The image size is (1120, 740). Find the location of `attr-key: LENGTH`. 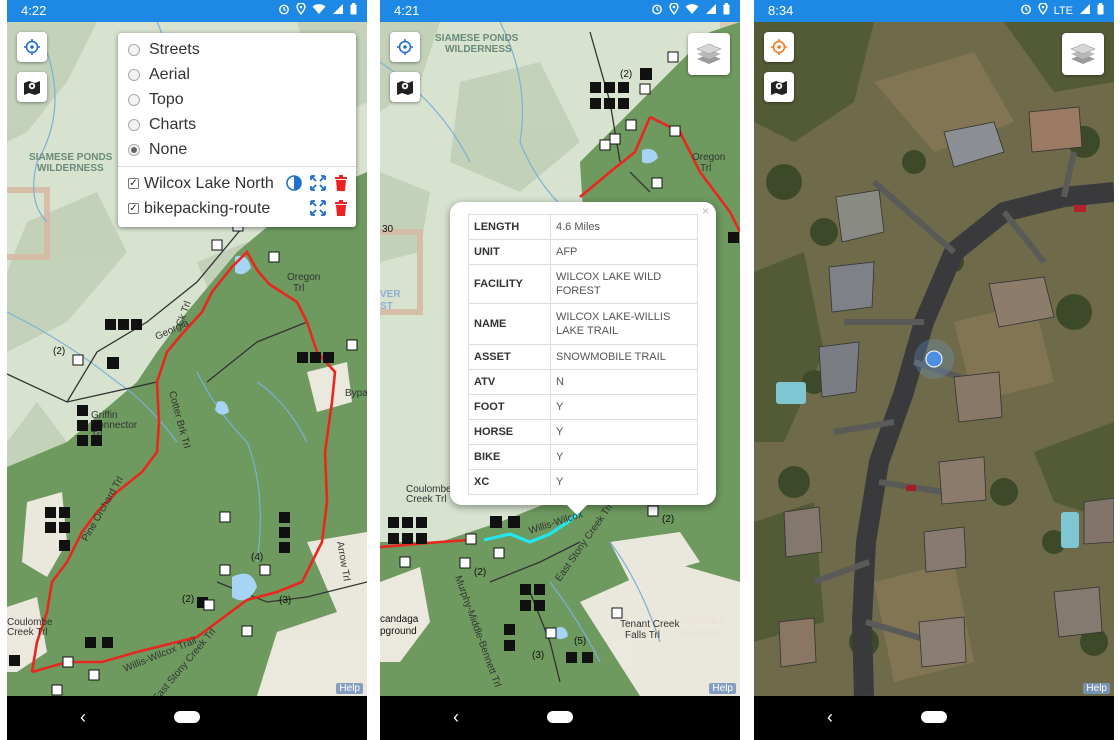

attr-key: LENGTH is located at coordinates (509, 227).